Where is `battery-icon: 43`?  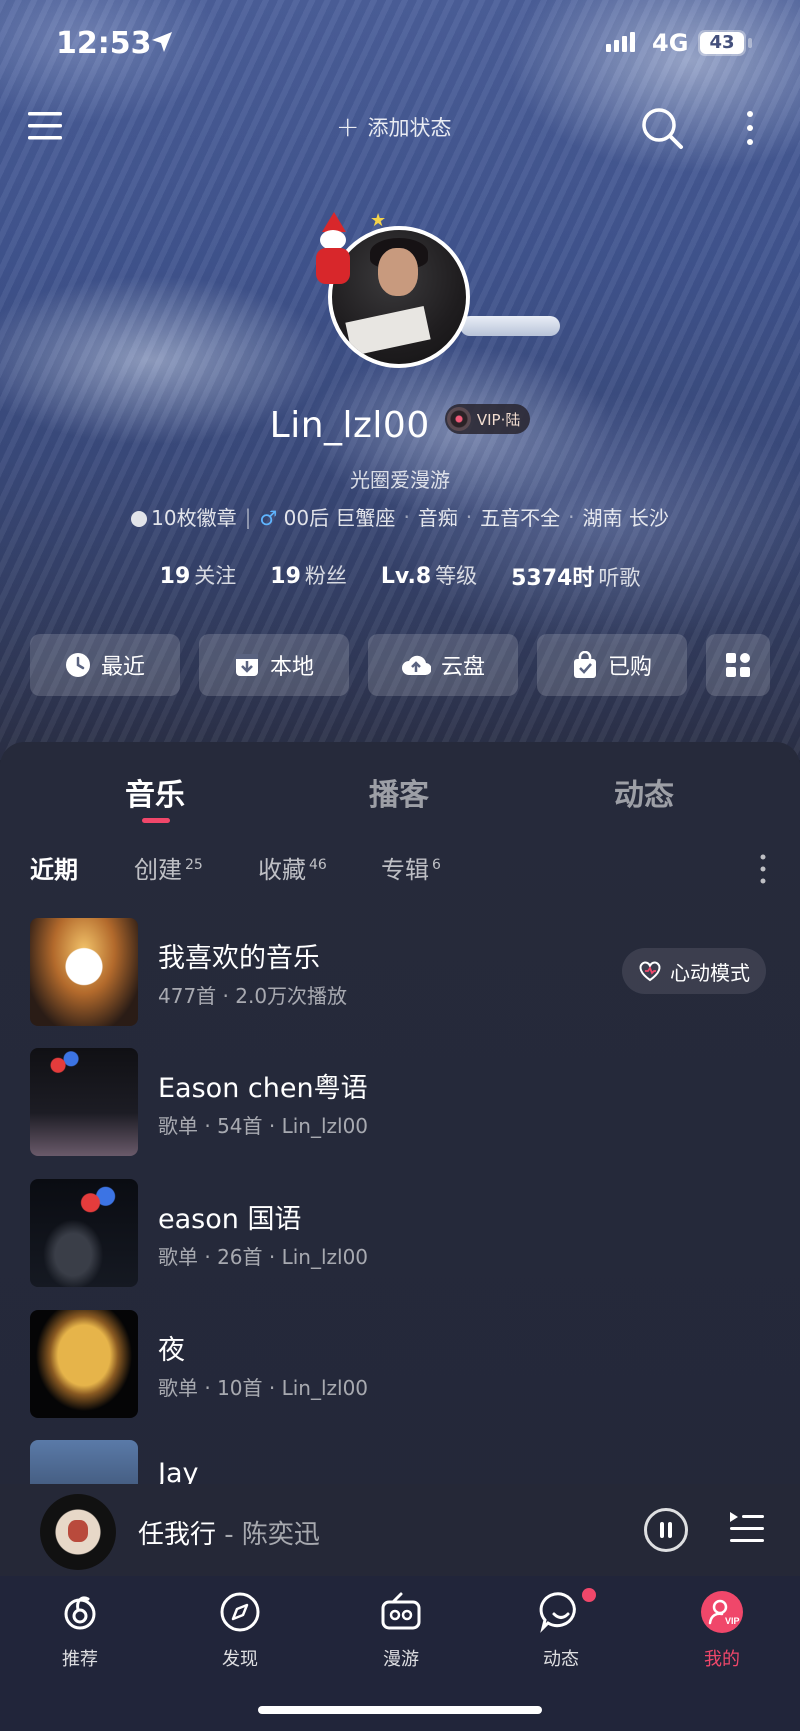
battery-icon: 43 is located at coordinates (722, 43).